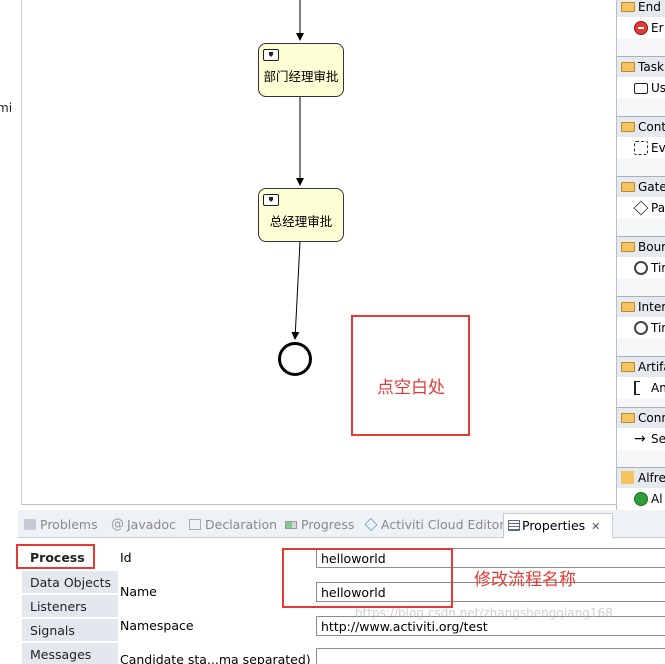  What do you see at coordinates (658, 439) in the screenshot?
I see `palette-item-label: Se` at bounding box center [658, 439].